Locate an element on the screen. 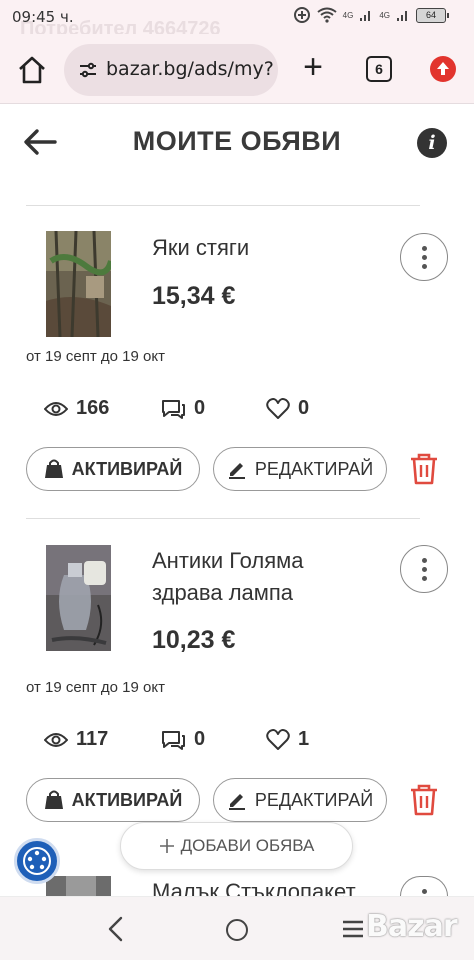  accessibility-button is located at coordinates (37, 861).